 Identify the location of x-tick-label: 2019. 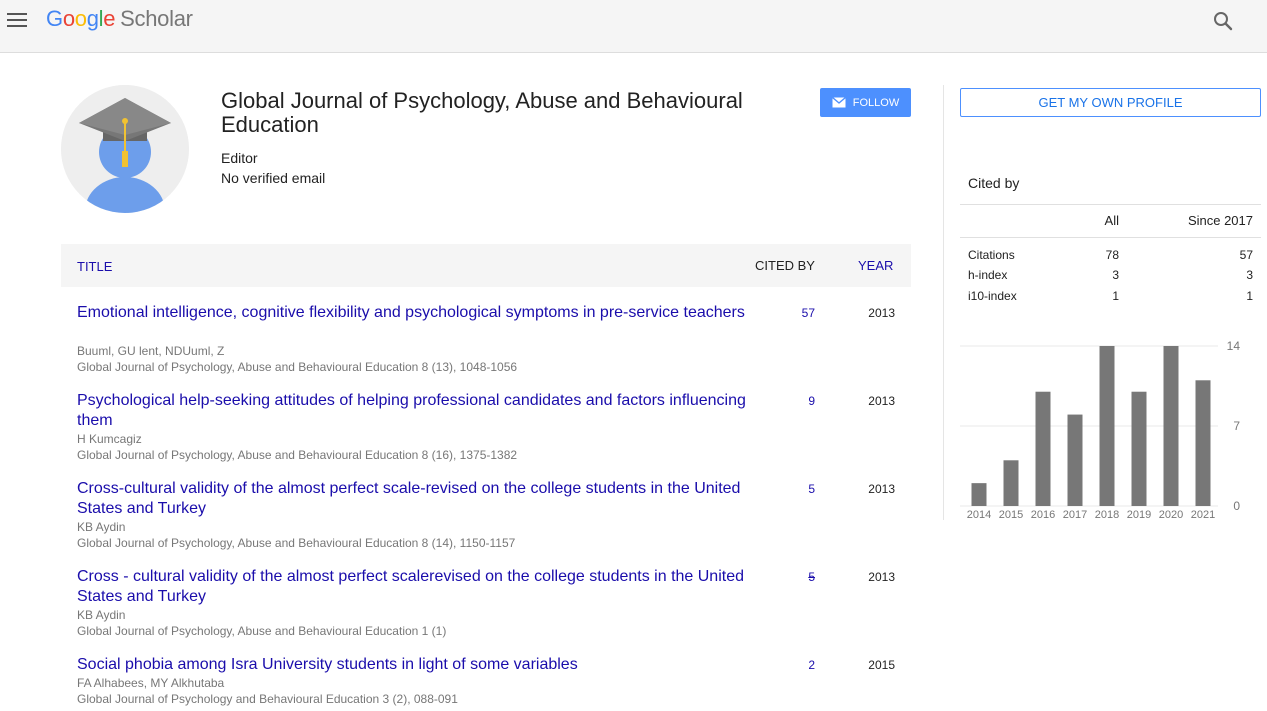
(1139, 515).